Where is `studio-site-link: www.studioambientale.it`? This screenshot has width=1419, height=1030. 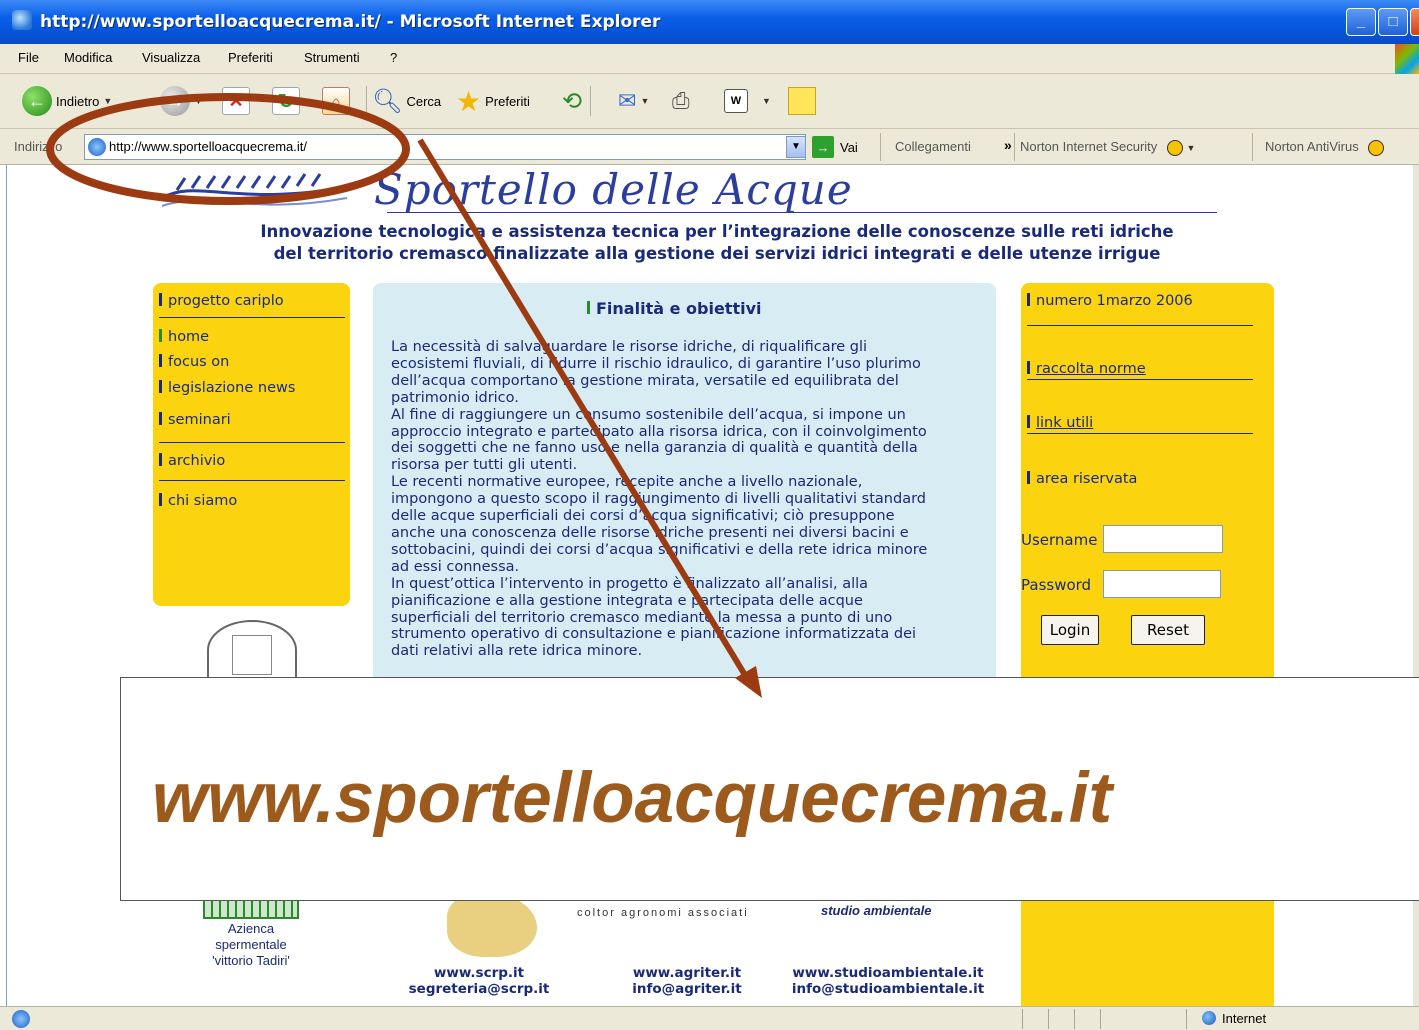 studio-site-link: www.studioambientale.it is located at coordinates (888, 973).